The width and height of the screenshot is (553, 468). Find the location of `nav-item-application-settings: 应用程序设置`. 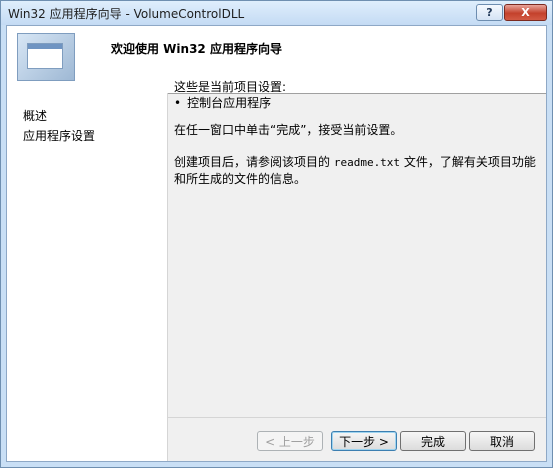

nav-item-application-settings: 应用程序设置 is located at coordinates (59, 135).